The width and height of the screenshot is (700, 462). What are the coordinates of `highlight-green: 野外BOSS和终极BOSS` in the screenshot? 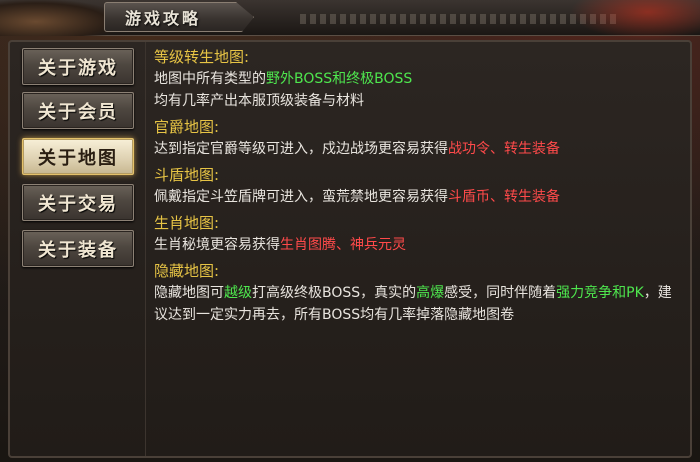 It's located at (339, 79).